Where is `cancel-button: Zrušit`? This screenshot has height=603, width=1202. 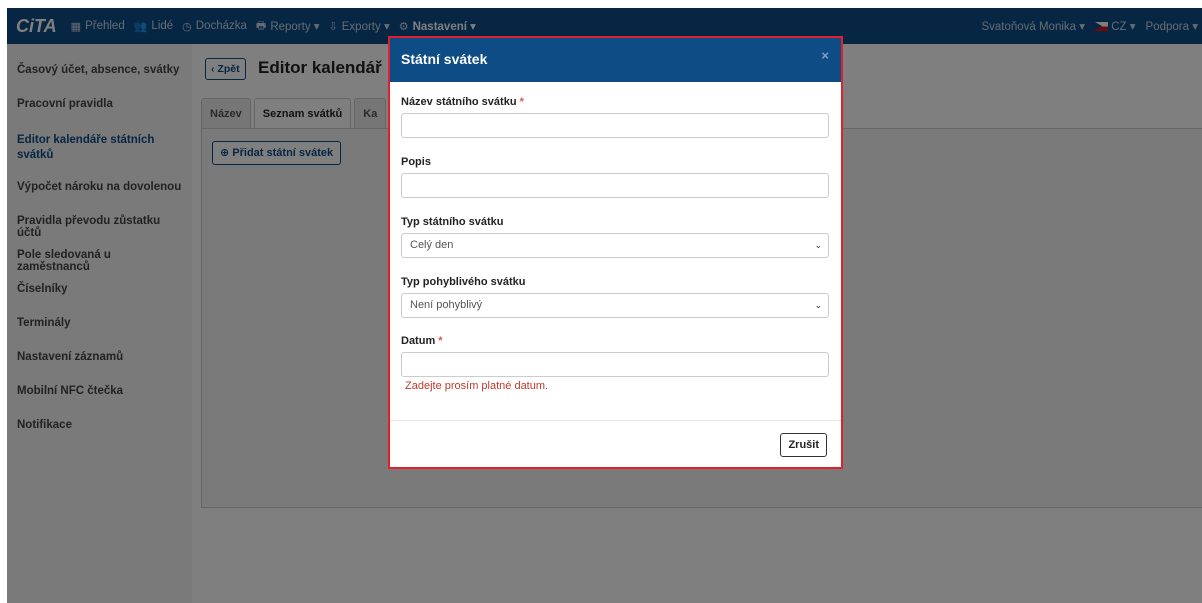
cancel-button: Zrušit is located at coordinates (803, 445).